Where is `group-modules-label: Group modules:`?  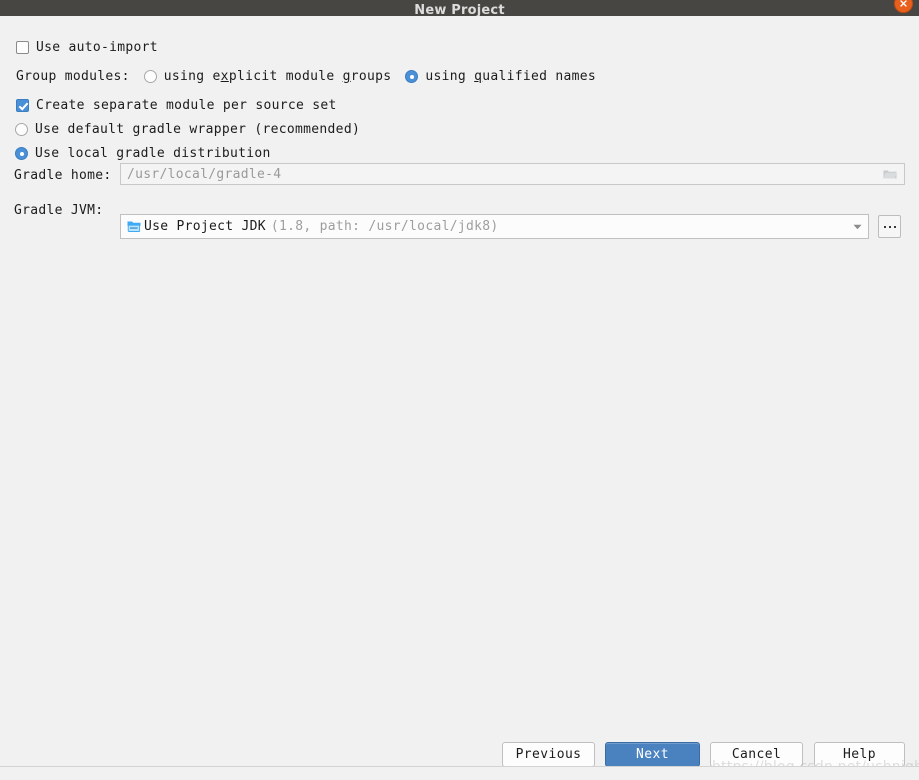
group-modules-label: Group modules: is located at coordinates (73, 76).